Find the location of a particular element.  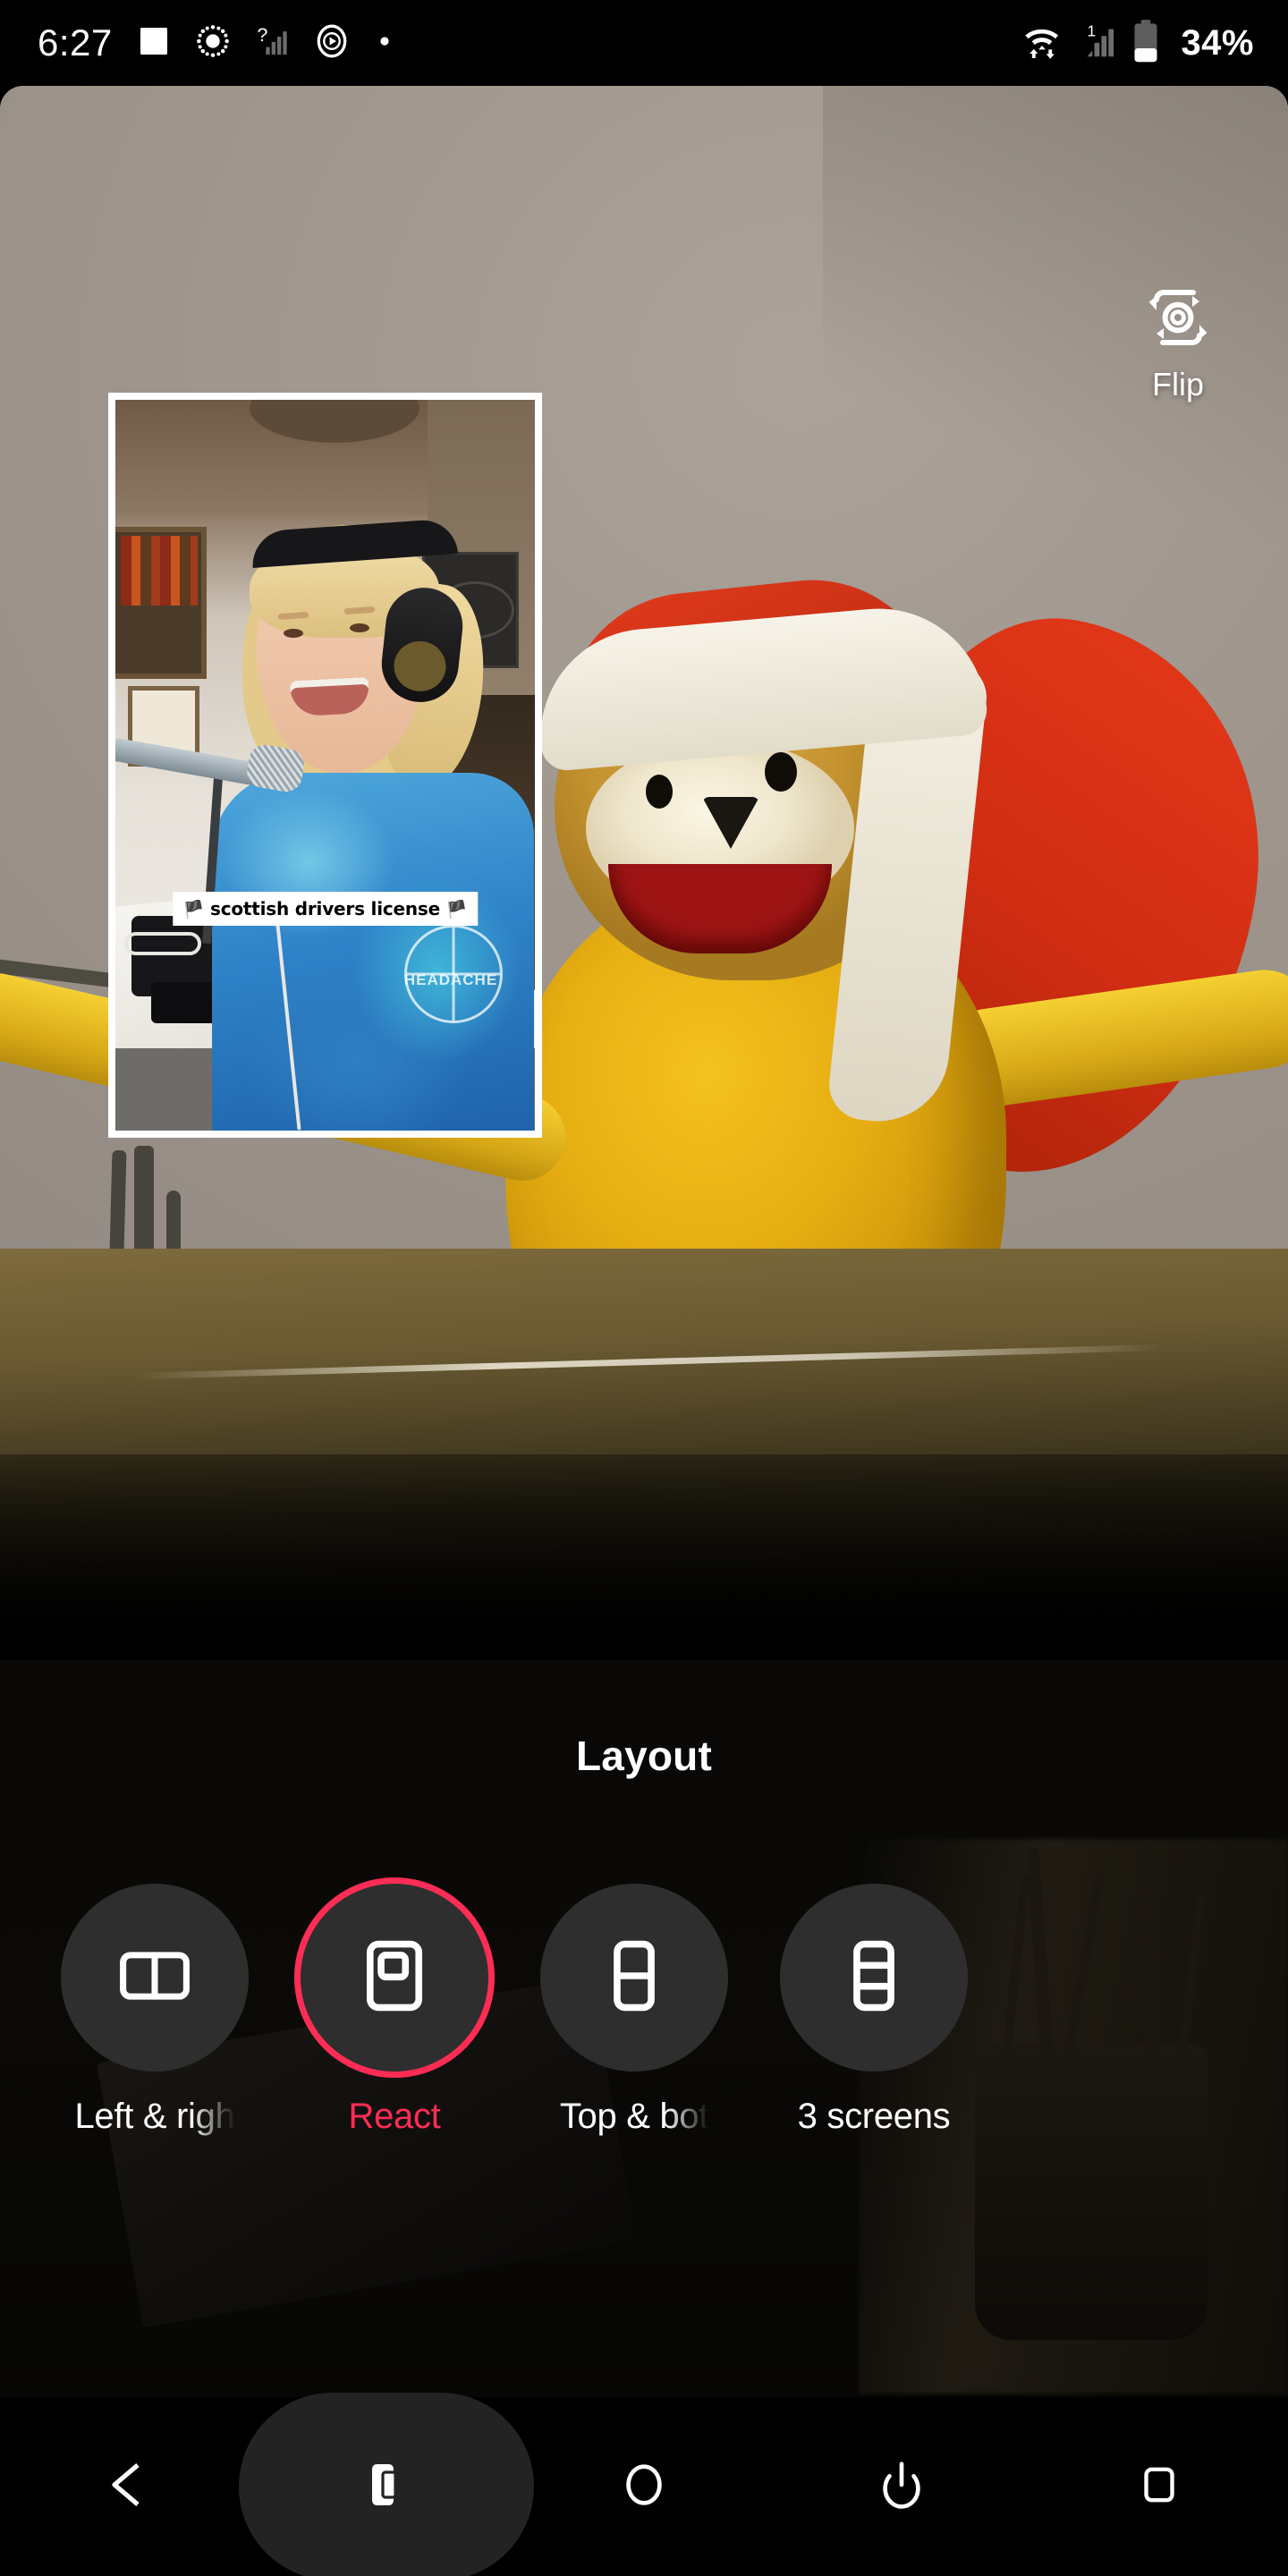

back-button is located at coordinates (129, 2486).